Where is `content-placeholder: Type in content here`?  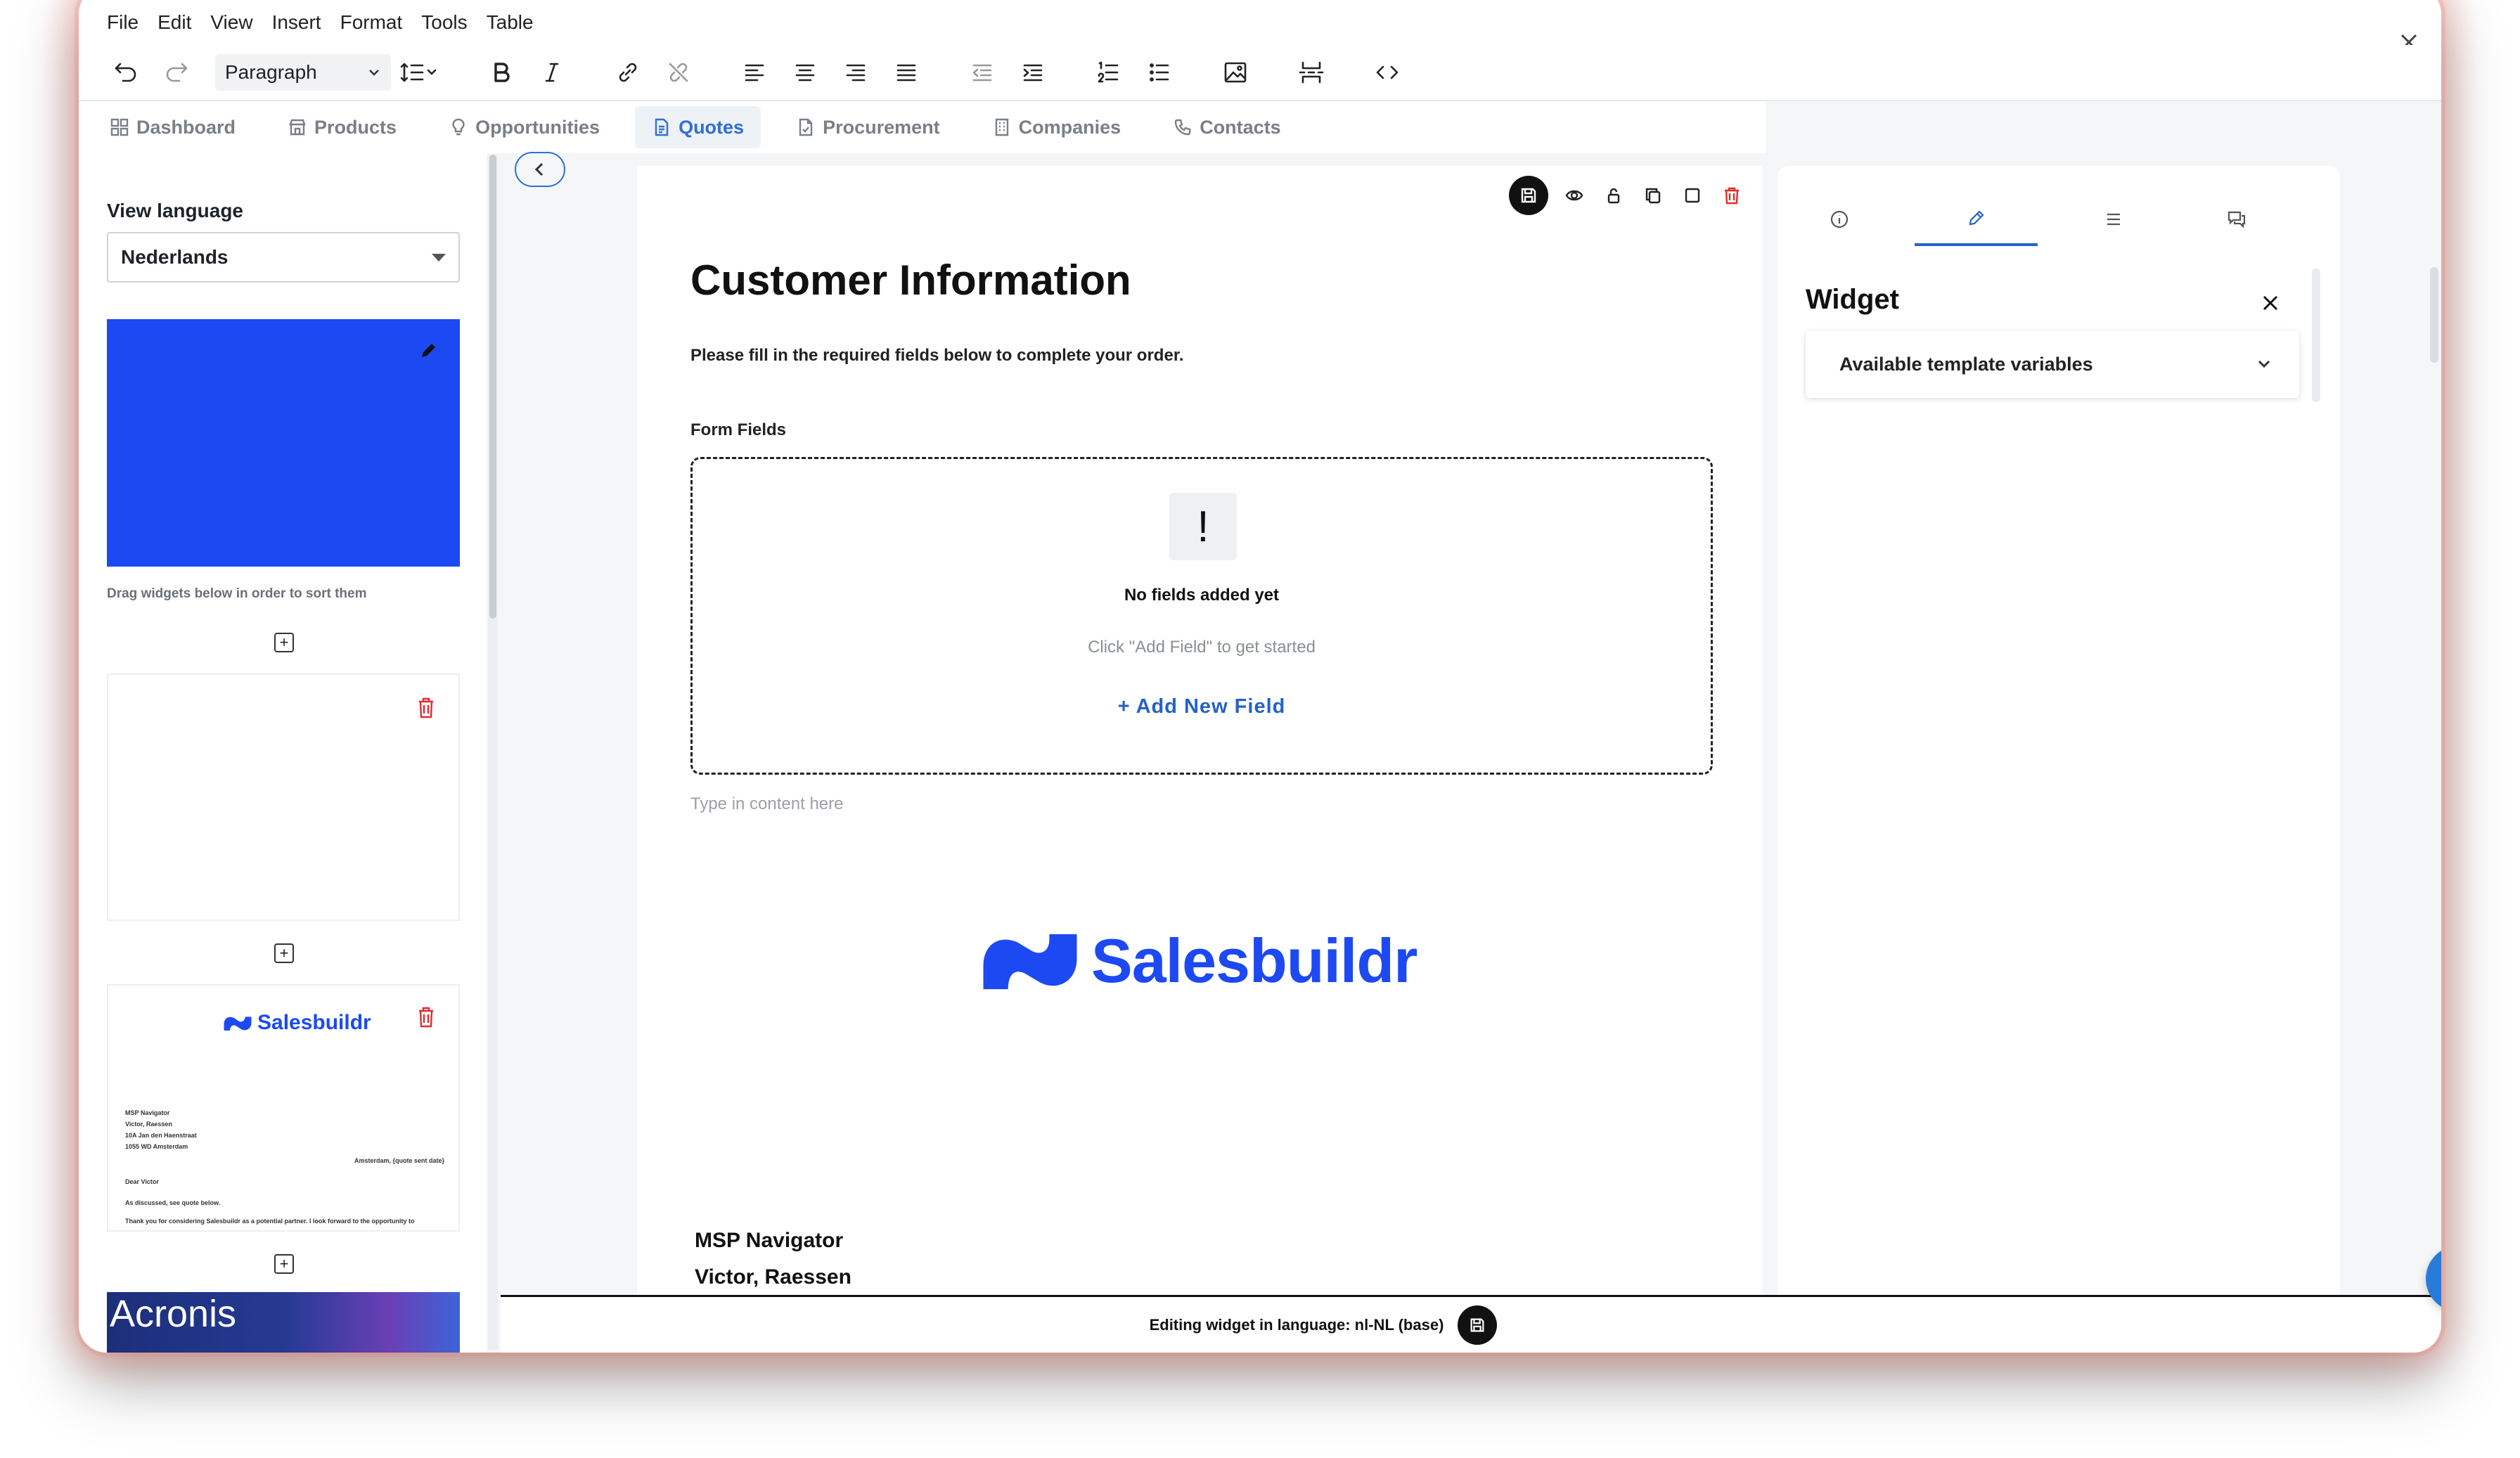 content-placeholder: Type in content here is located at coordinates (767, 804).